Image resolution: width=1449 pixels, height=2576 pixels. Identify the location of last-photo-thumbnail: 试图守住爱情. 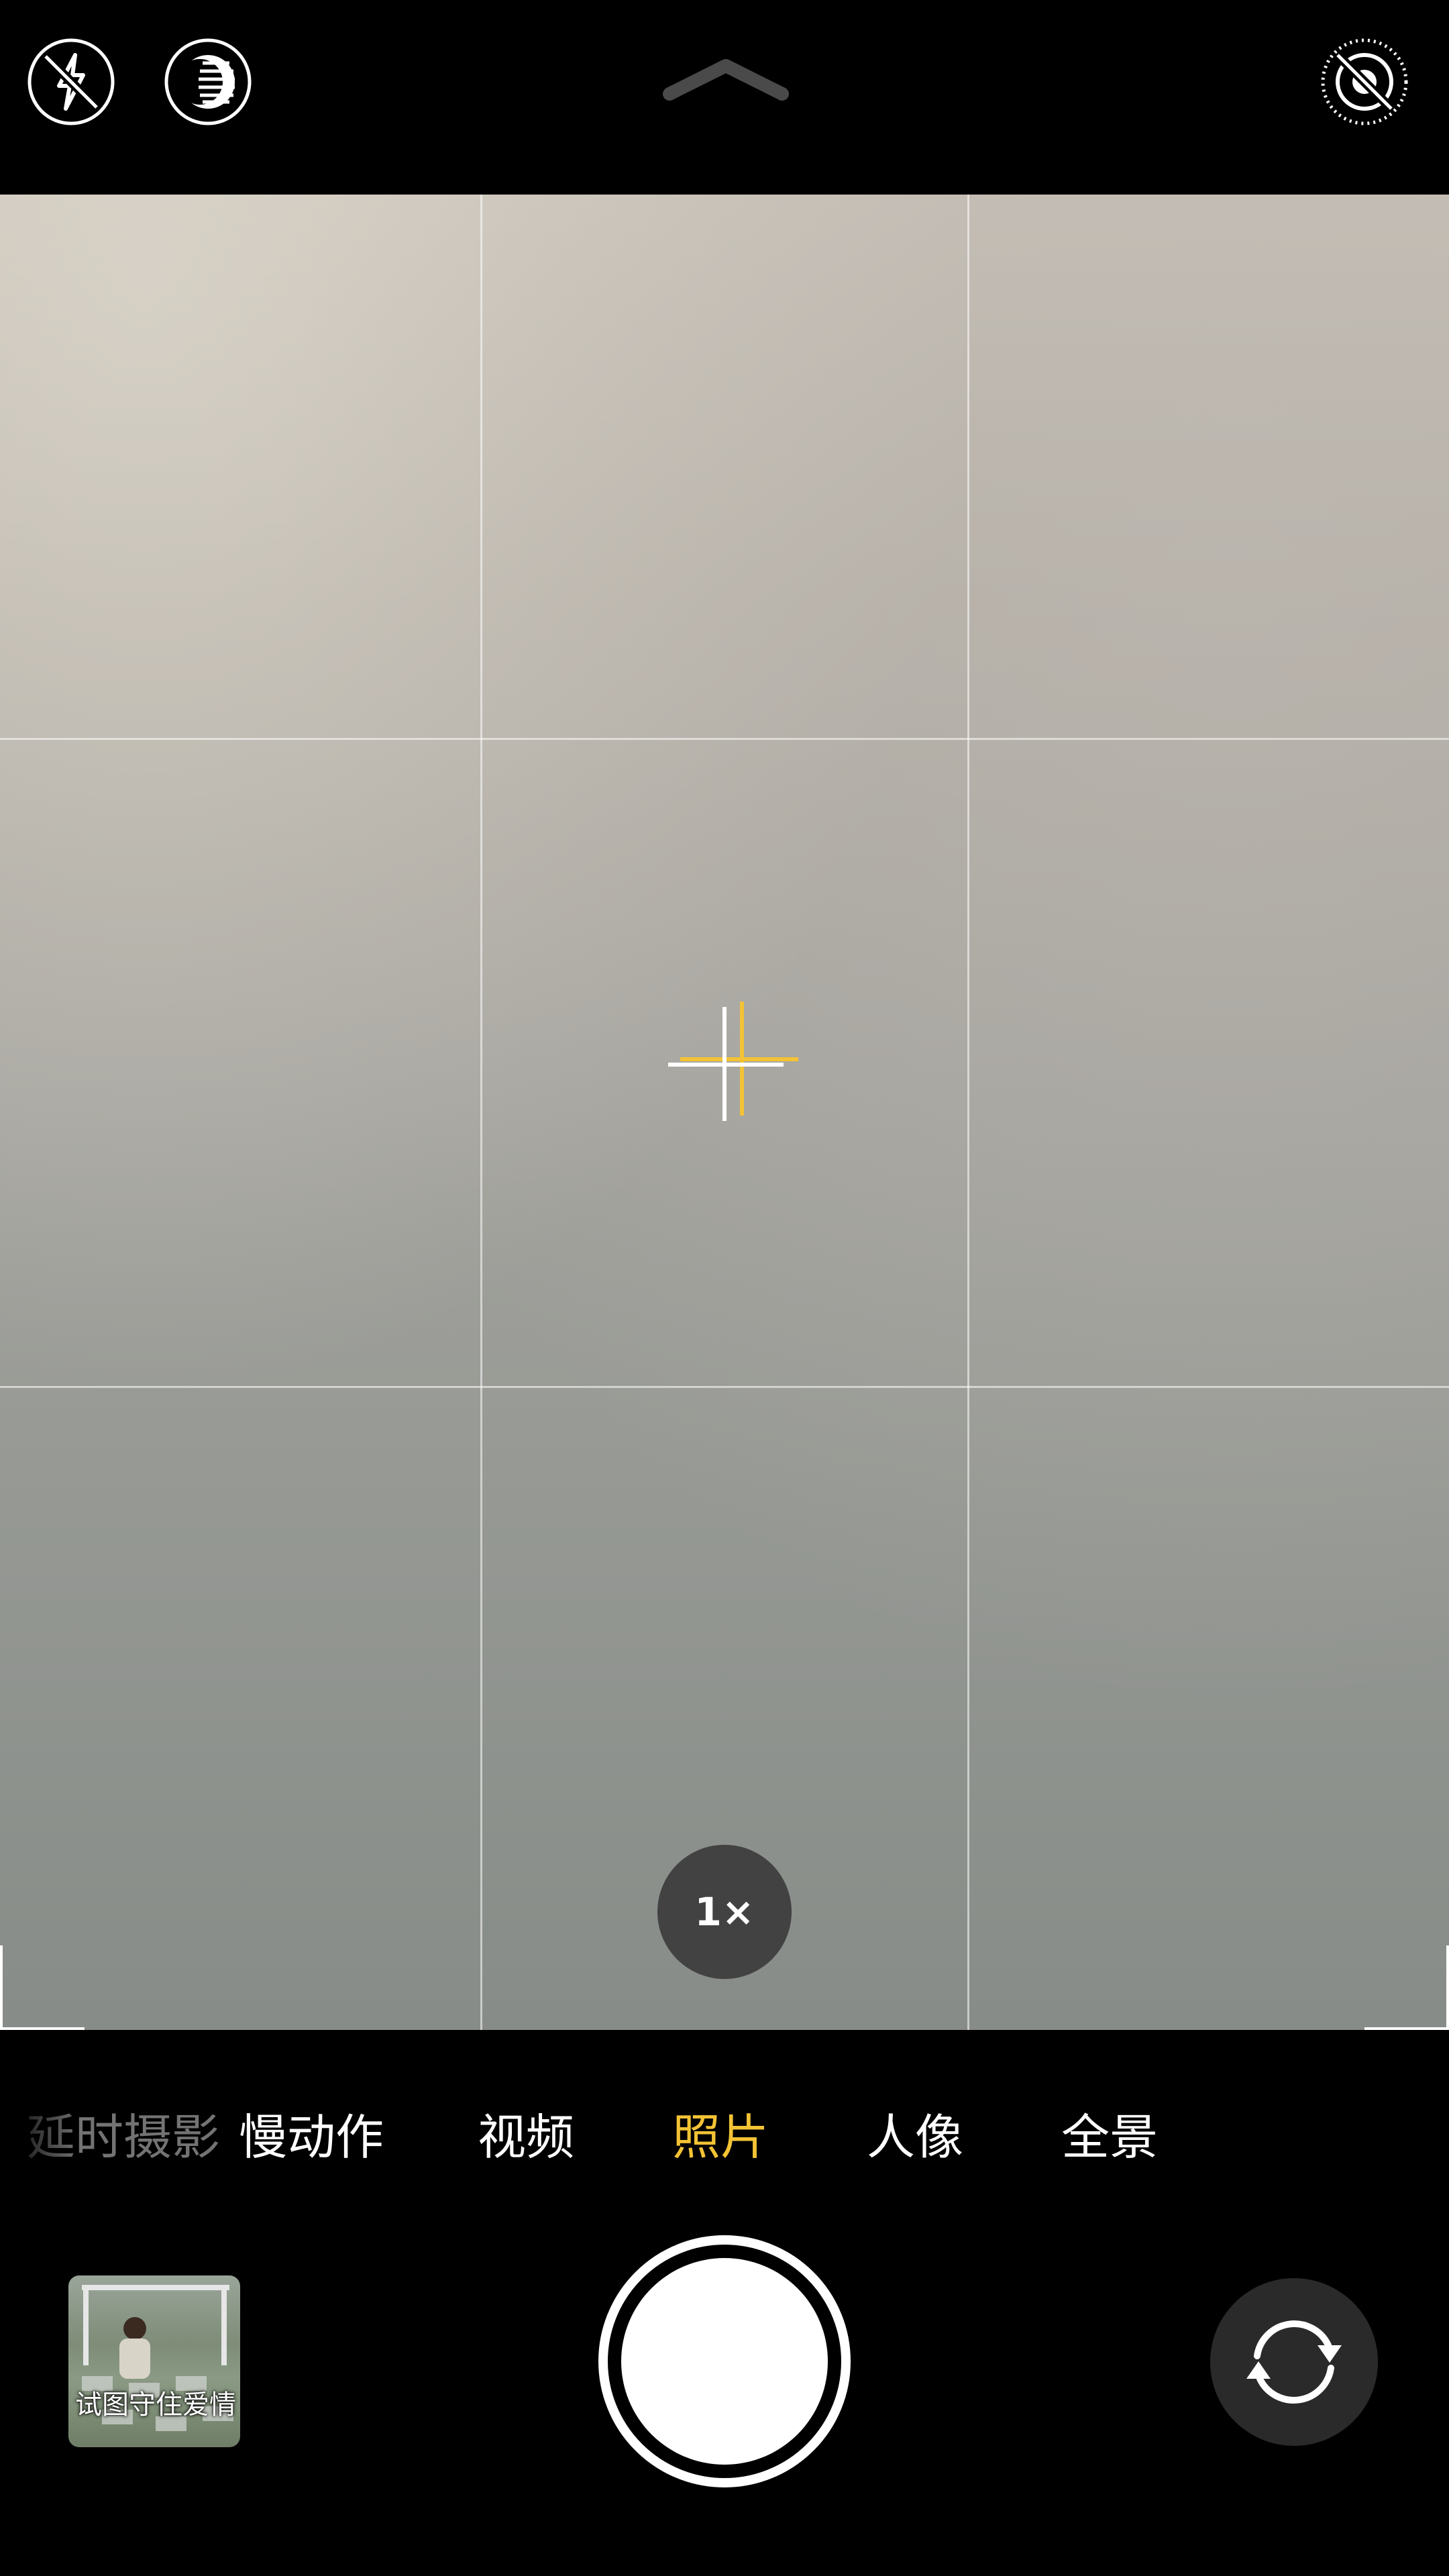
(154, 2361).